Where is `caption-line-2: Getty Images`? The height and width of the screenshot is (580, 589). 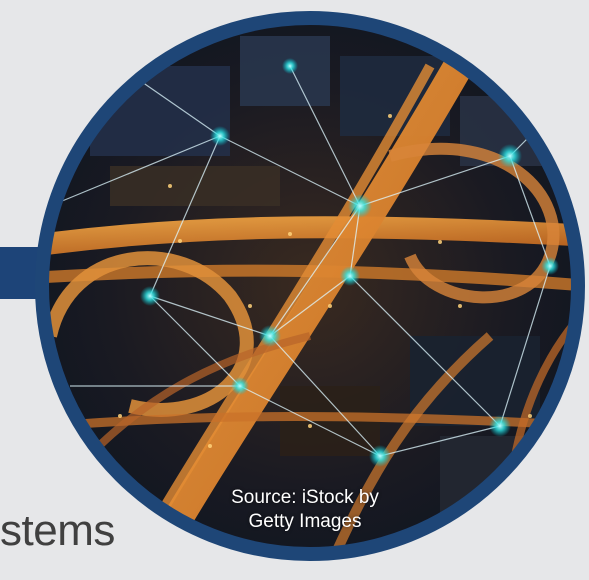 caption-line-2: Getty Images is located at coordinates (305, 521).